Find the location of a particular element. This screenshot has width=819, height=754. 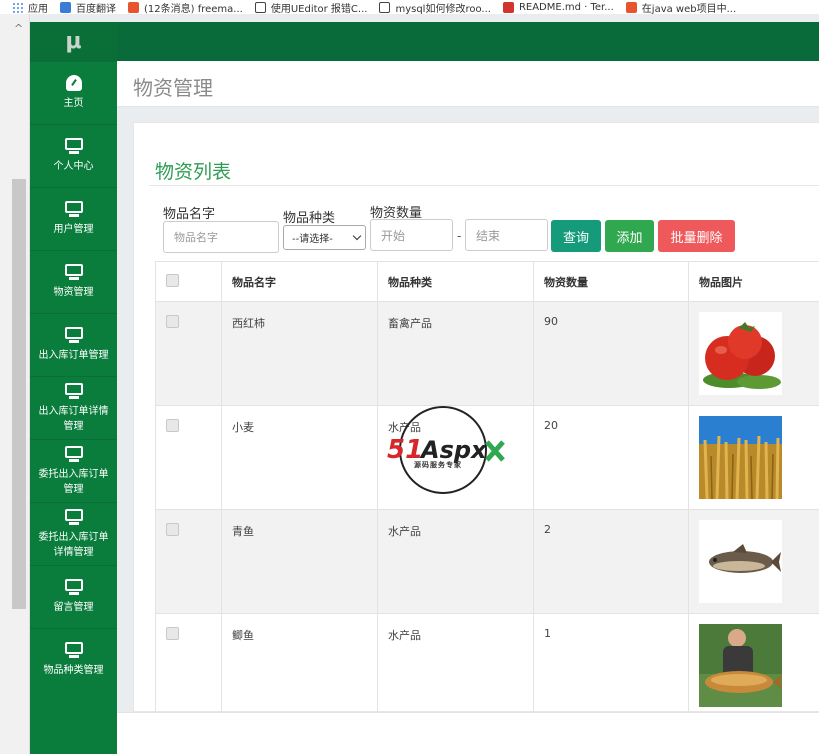

name-search-input: 物品名字 is located at coordinates (221, 237).